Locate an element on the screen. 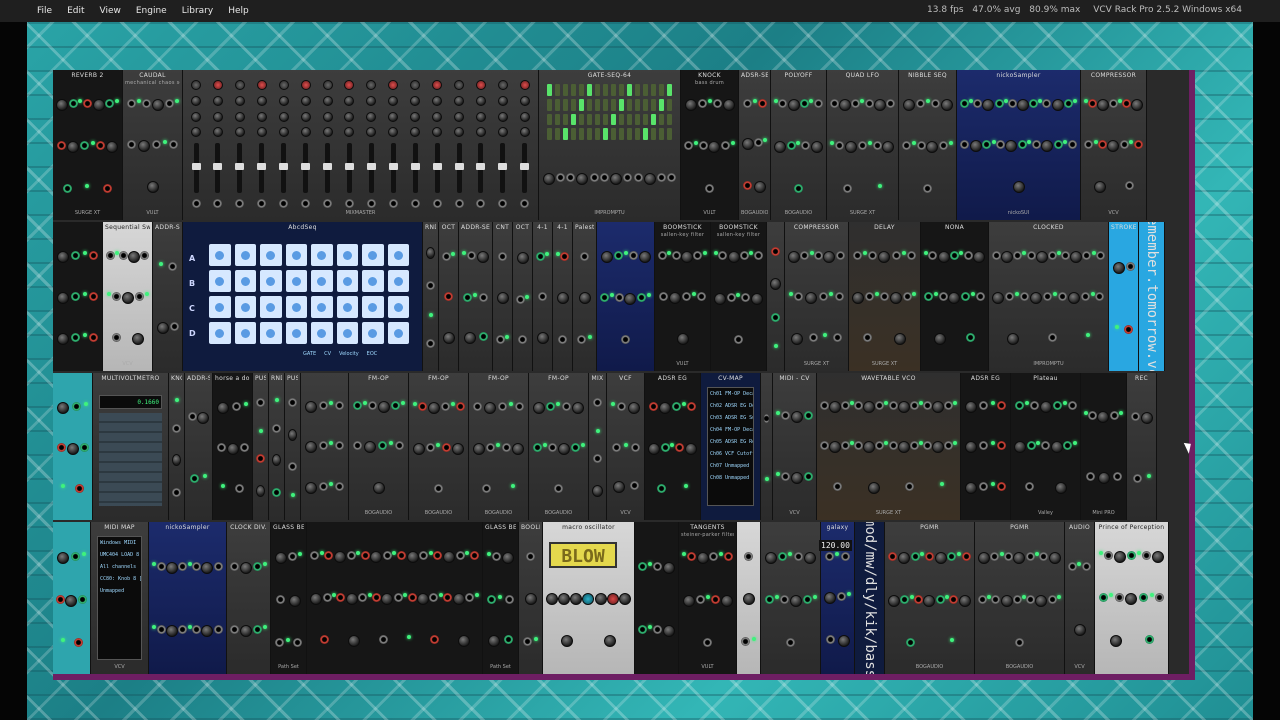 The width and height of the screenshot is (1280, 720). module-panel: COMPRESSOR VCV is located at coordinates (1114, 145).